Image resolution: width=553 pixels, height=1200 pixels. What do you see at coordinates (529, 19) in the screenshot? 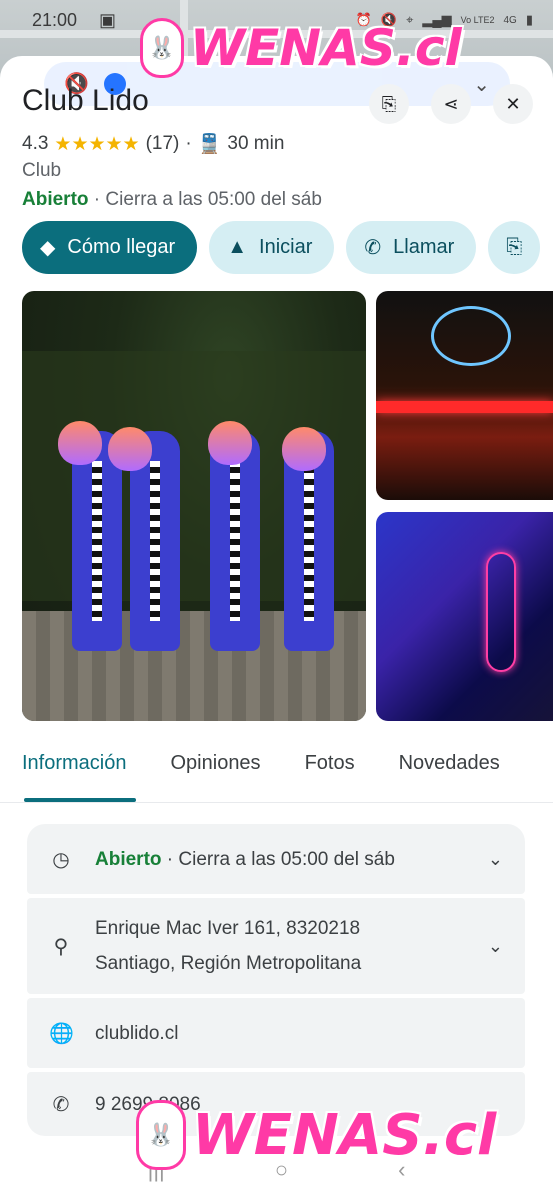
I see `battery-icon: ▮` at bounding box center [529, 19].